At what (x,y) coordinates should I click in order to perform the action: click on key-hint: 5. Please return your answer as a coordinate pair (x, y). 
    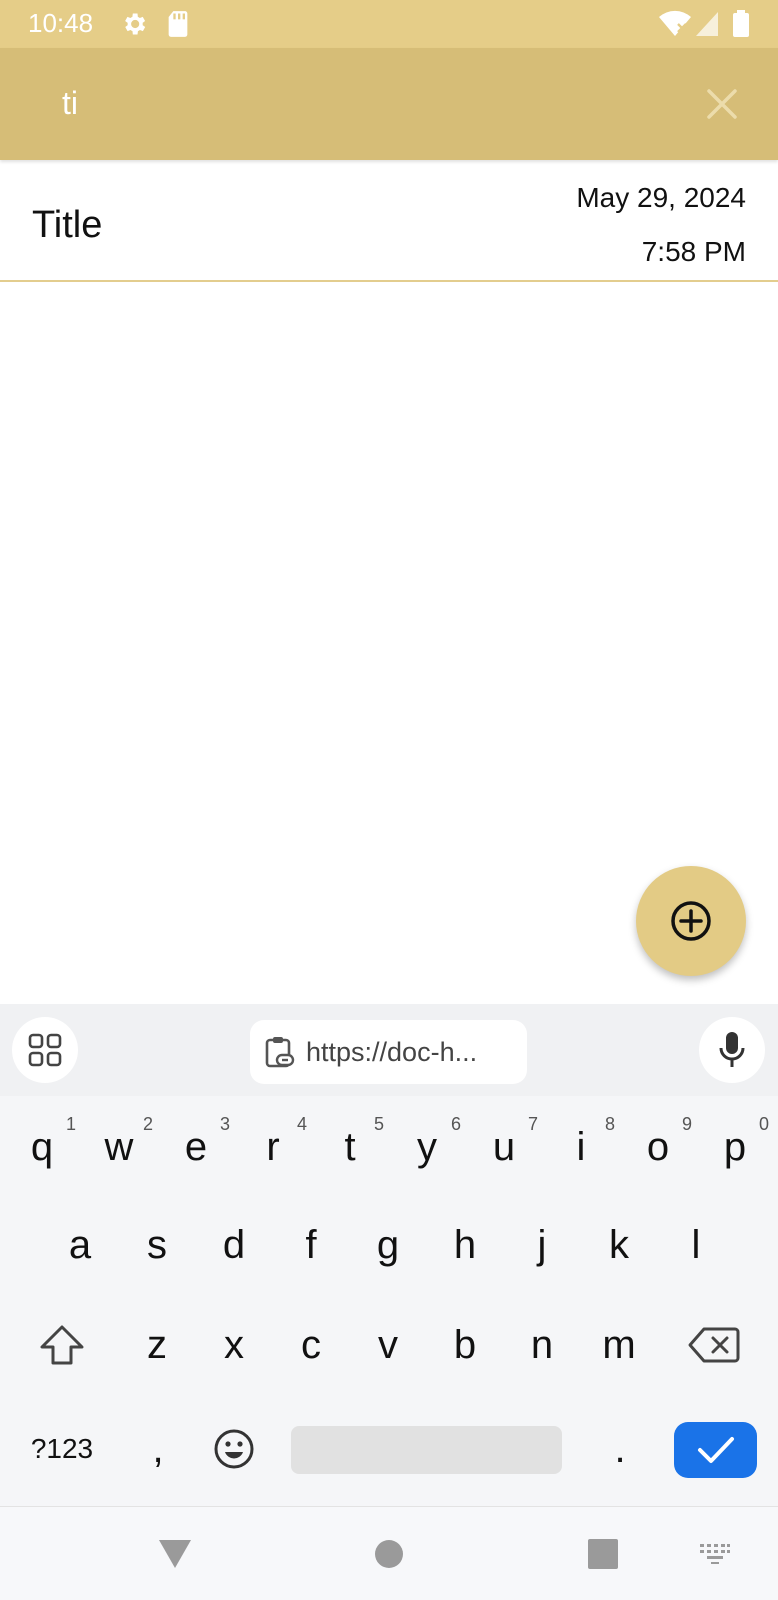
    Looking at the image, I should click on (378, 1124).